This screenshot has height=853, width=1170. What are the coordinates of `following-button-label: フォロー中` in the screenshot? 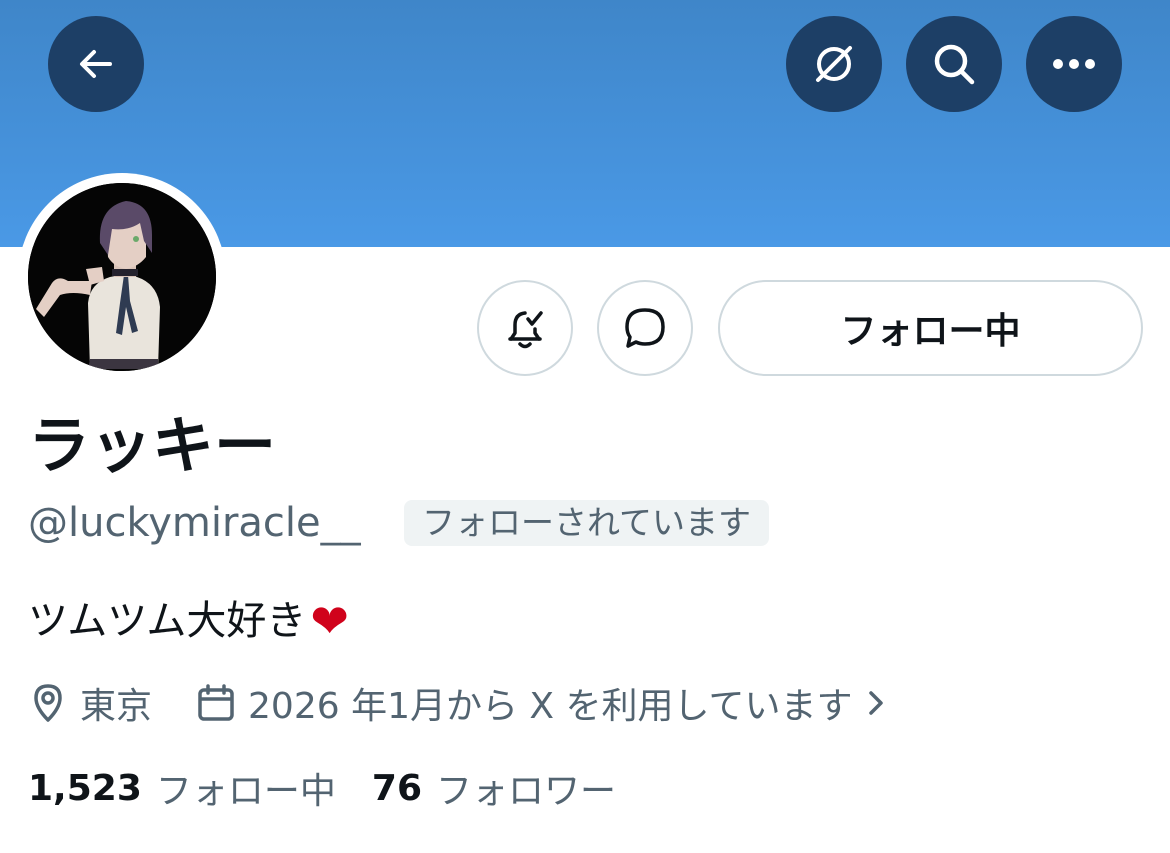 It's located at (930, 331).